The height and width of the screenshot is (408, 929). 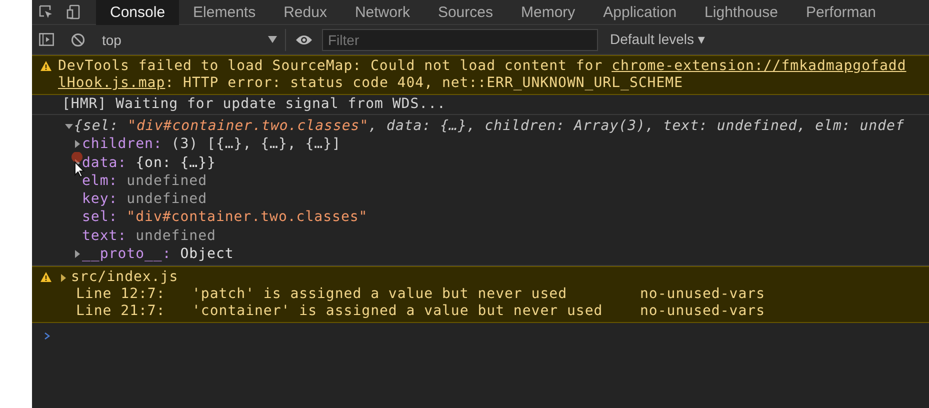 I want to click on panel-tab: Console, so click(x=138, y=12).